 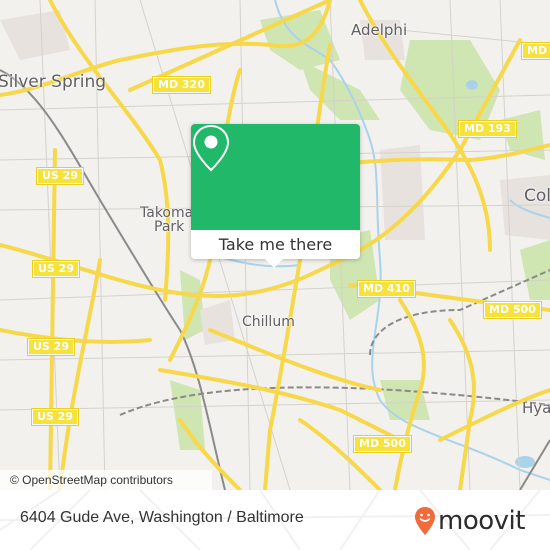 I want to click on route-shield-md193-top: MD 1, so click(x=535, y=51).